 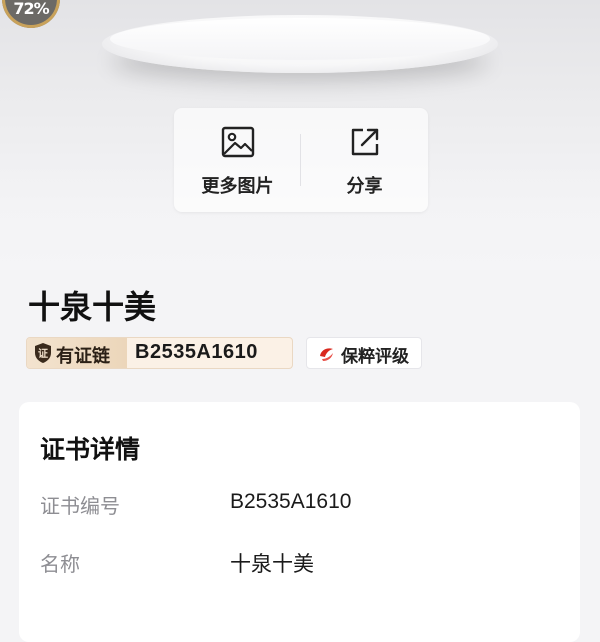 I want to click on detail-row-label: 证书编号, so click(x=80, y=506).